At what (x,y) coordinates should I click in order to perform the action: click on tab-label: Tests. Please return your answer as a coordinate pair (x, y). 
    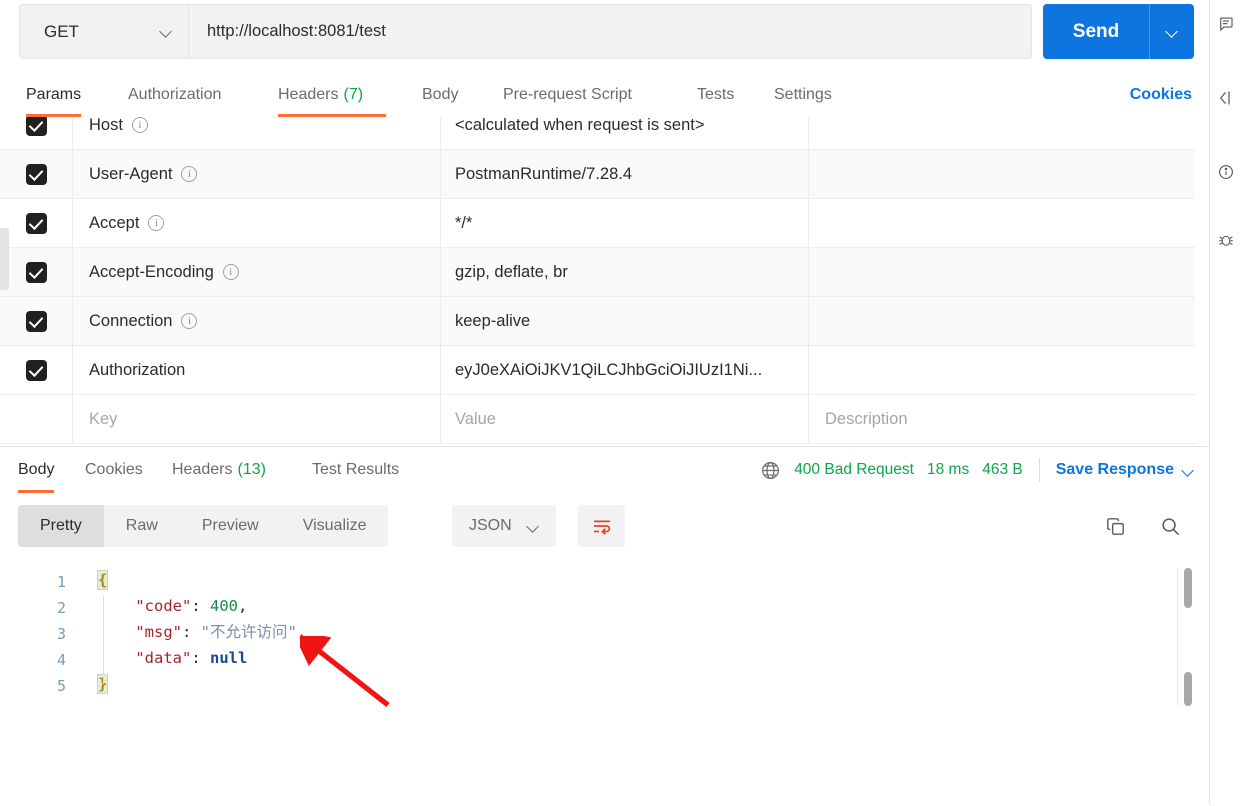
    Looking at the image, I should click on (716, 94).